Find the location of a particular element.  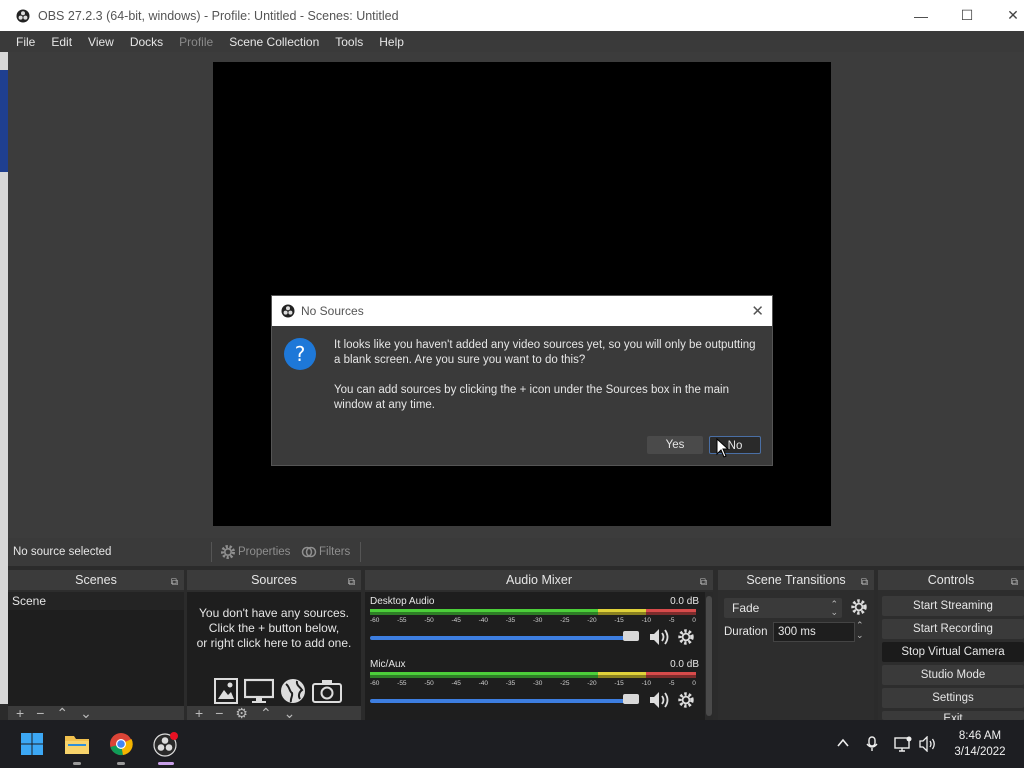

start-recording-button: Start Recording is located at coordinates (953, 629).